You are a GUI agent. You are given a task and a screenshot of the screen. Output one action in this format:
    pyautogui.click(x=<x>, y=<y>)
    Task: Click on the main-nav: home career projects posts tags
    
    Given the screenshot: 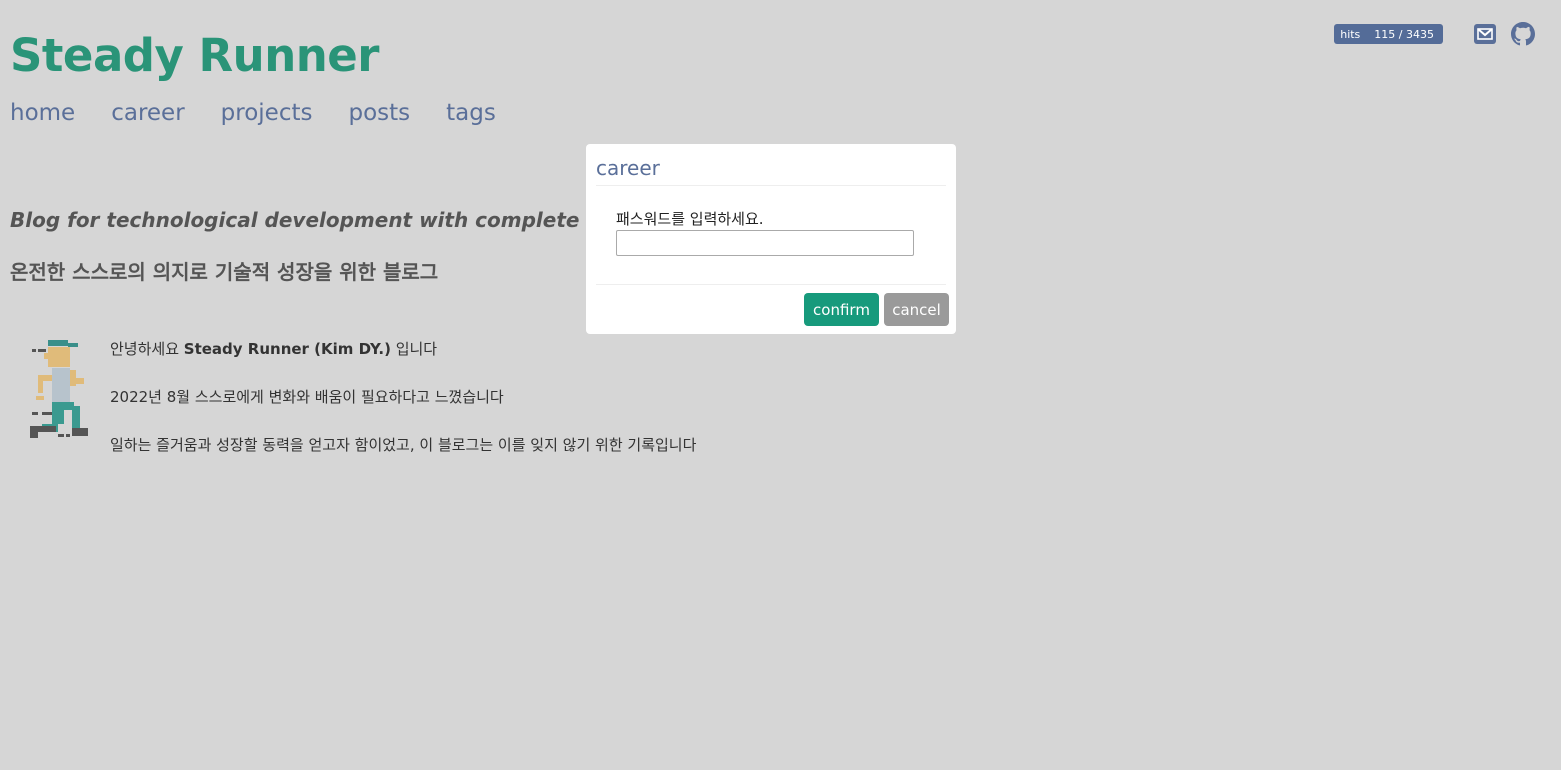 What is the action you would take?
    pyautogui.click(x=271, y=113)
    